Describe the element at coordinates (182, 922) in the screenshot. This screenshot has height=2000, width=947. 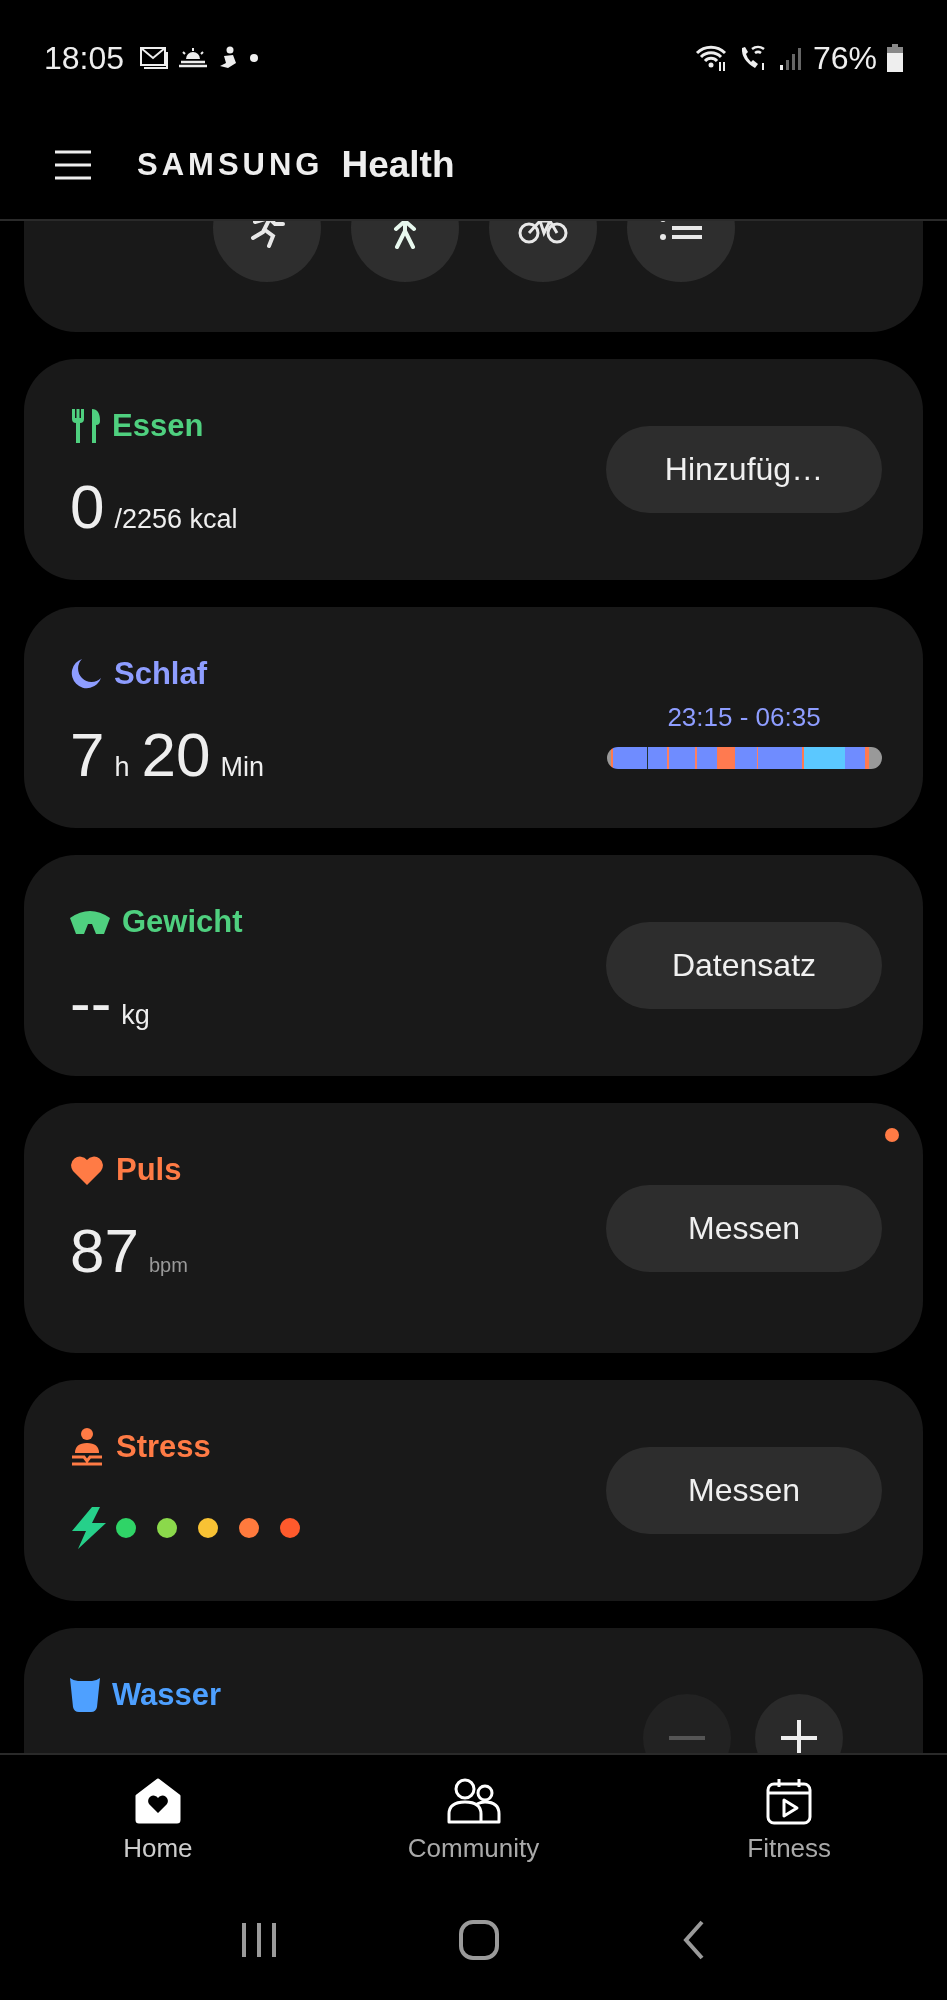
I see `card-title: Gewicht` at that location.